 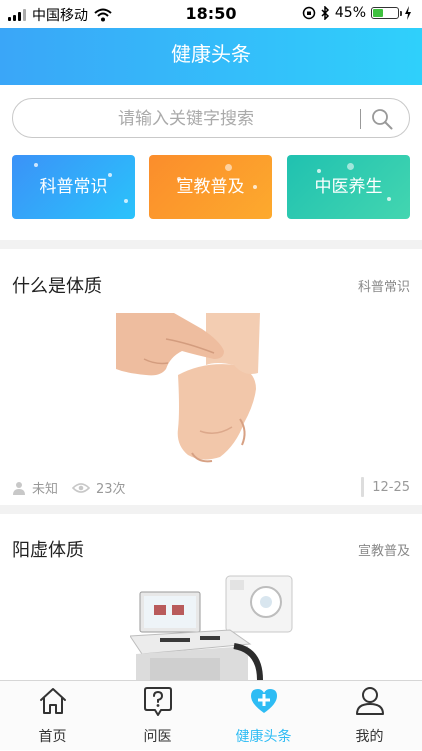 What do you see at coordinates (45, 489) in the screenshot?
I see `article-author: 未知` at bounding box center [45, 489].